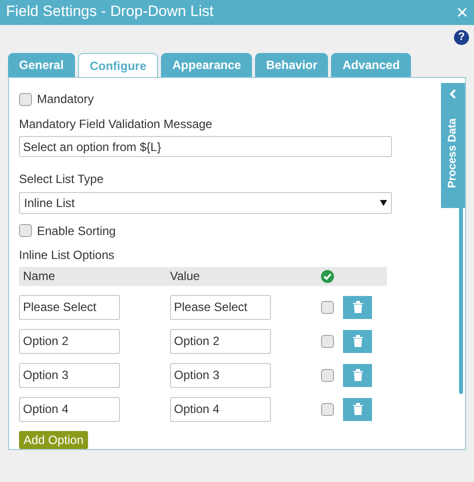  I want to click on help-icon: ?, so click(461, 37).